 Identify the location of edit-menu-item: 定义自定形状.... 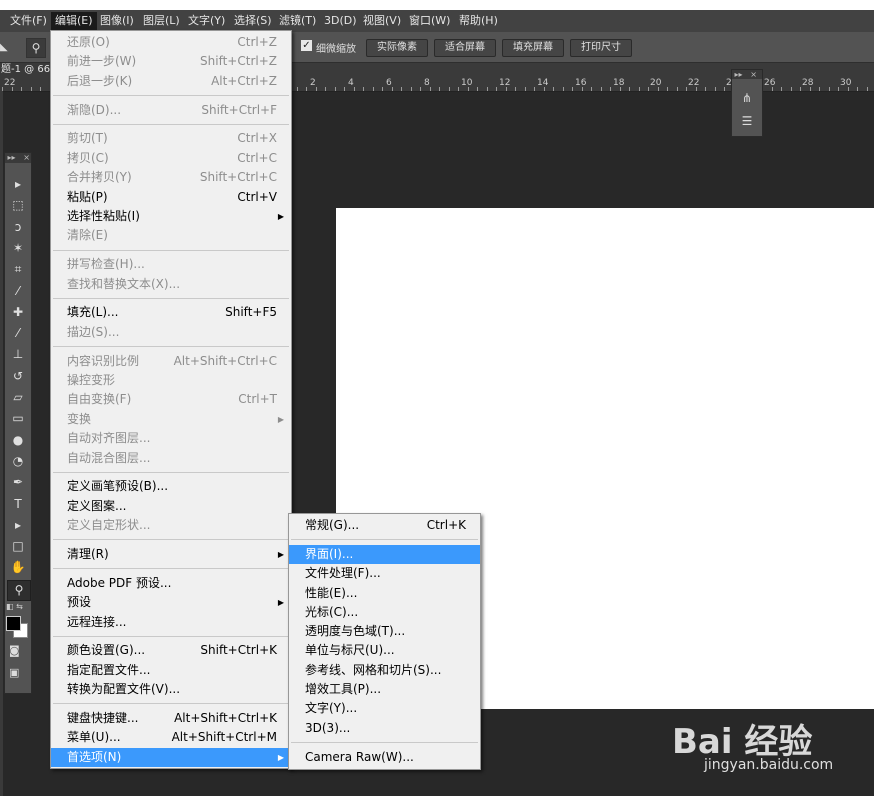
(171, 525).